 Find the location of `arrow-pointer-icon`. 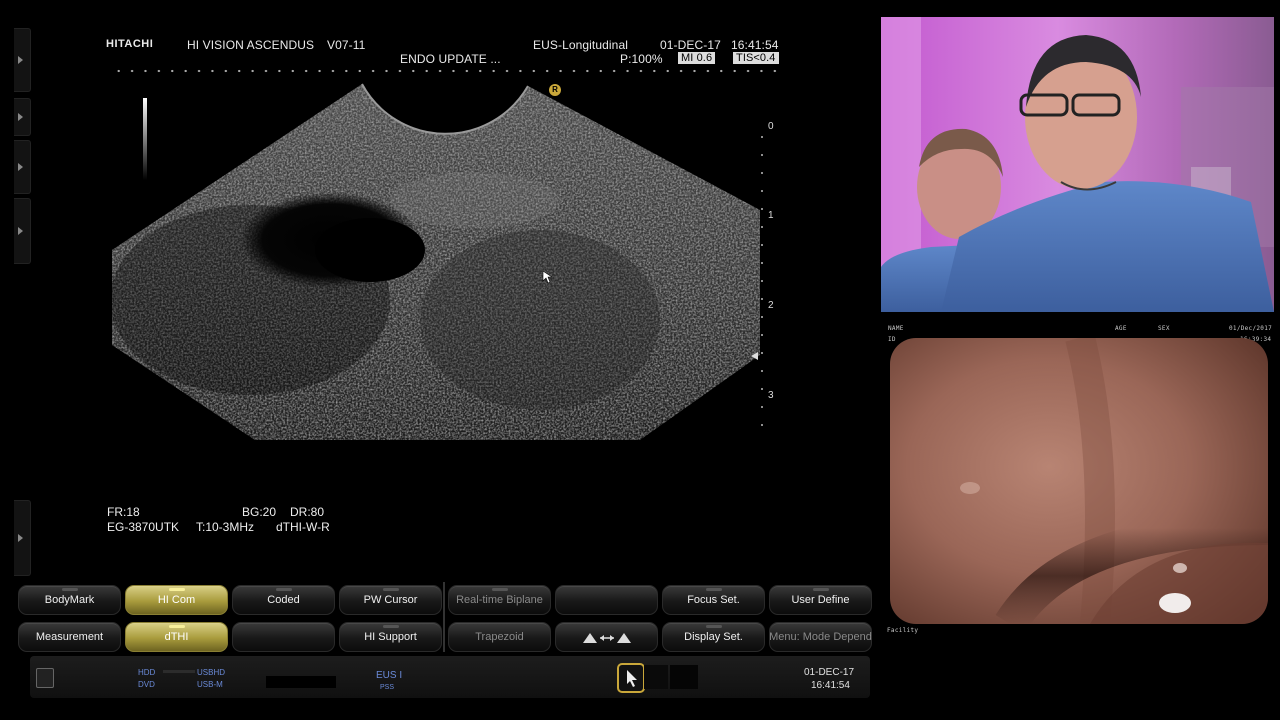

arrow-pointer-icon is located at coordinates (632, 678).